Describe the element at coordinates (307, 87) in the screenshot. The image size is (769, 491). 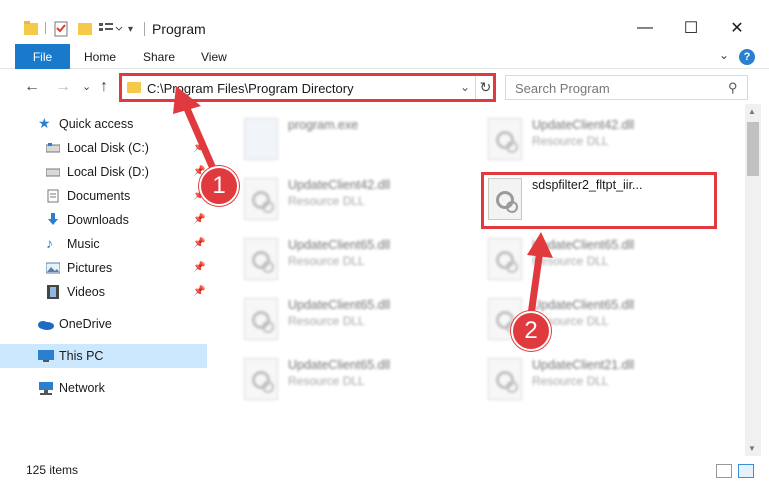
I see `address-highlight-box` at that location.